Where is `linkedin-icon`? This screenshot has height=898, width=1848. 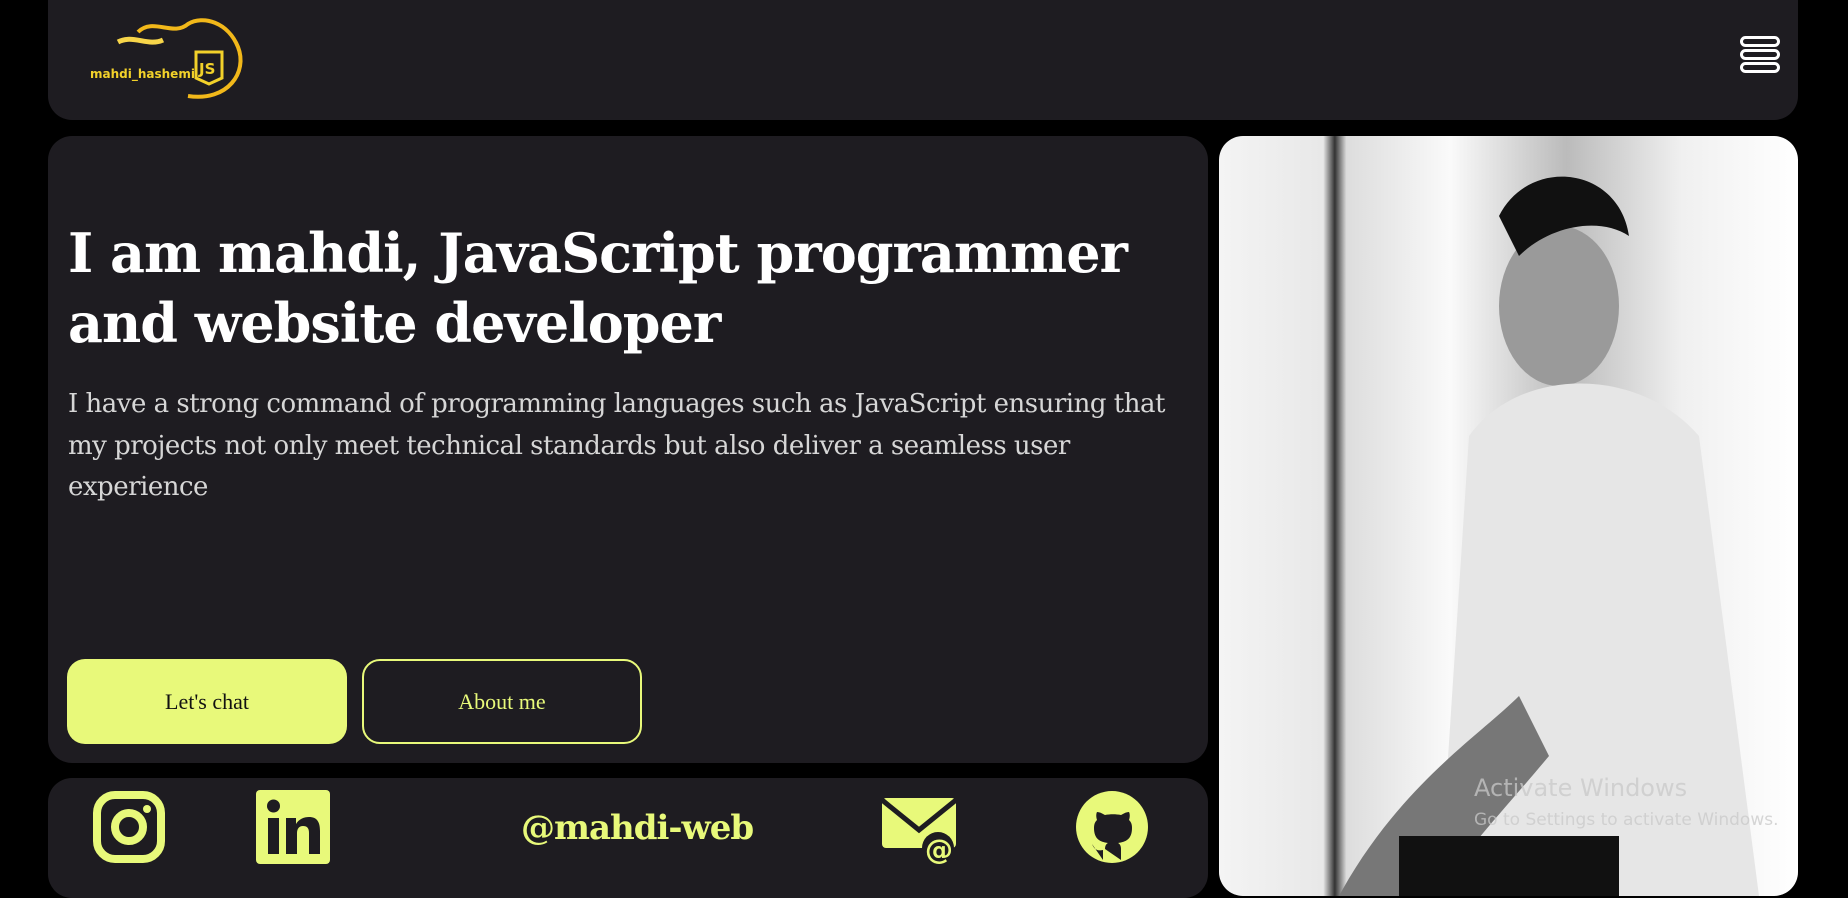 linkedin-icon is located at coordinates (293, 827).